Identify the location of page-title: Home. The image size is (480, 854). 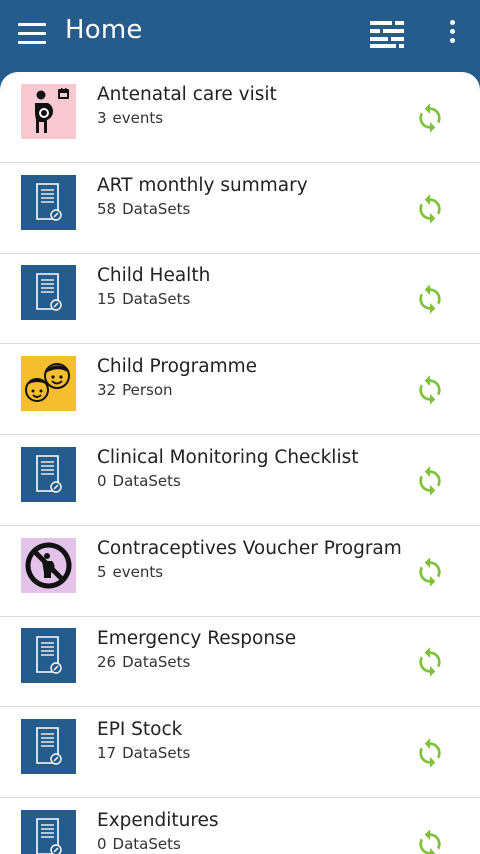
(104, 30).